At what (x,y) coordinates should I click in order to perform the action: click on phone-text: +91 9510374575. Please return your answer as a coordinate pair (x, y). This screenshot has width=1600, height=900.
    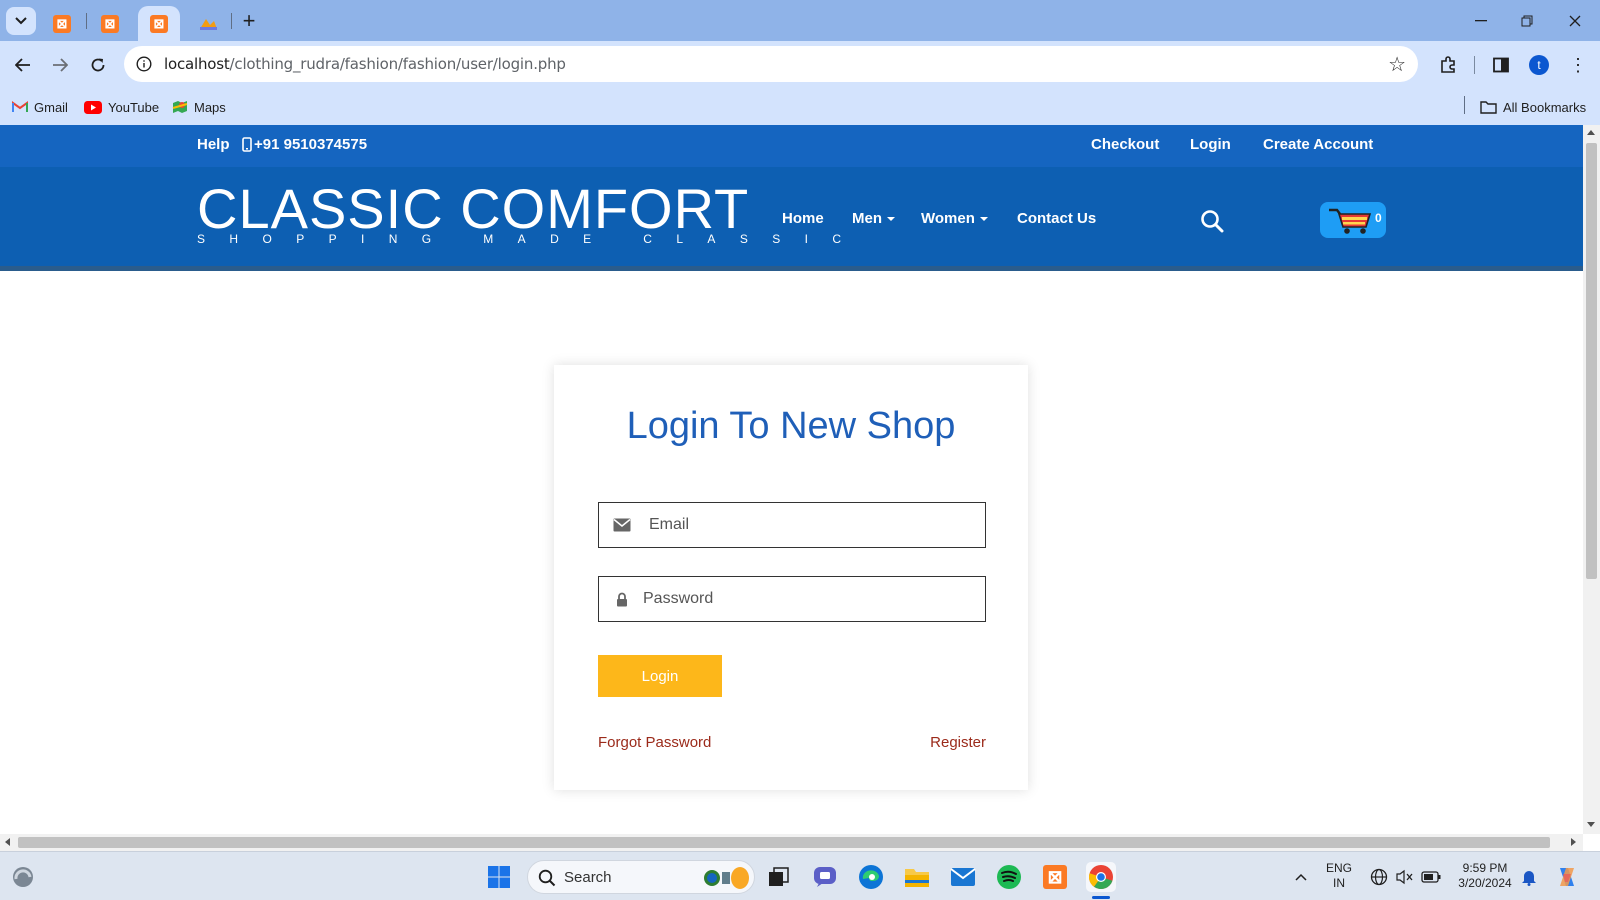
    Looking at the image, I should click on (311, 144).